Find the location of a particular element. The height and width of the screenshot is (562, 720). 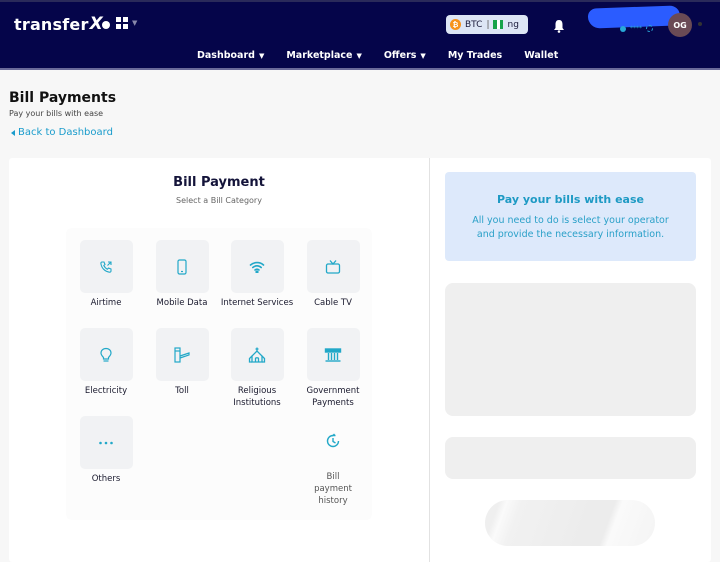

history-clock-icon is located at coordinates (333, 441).